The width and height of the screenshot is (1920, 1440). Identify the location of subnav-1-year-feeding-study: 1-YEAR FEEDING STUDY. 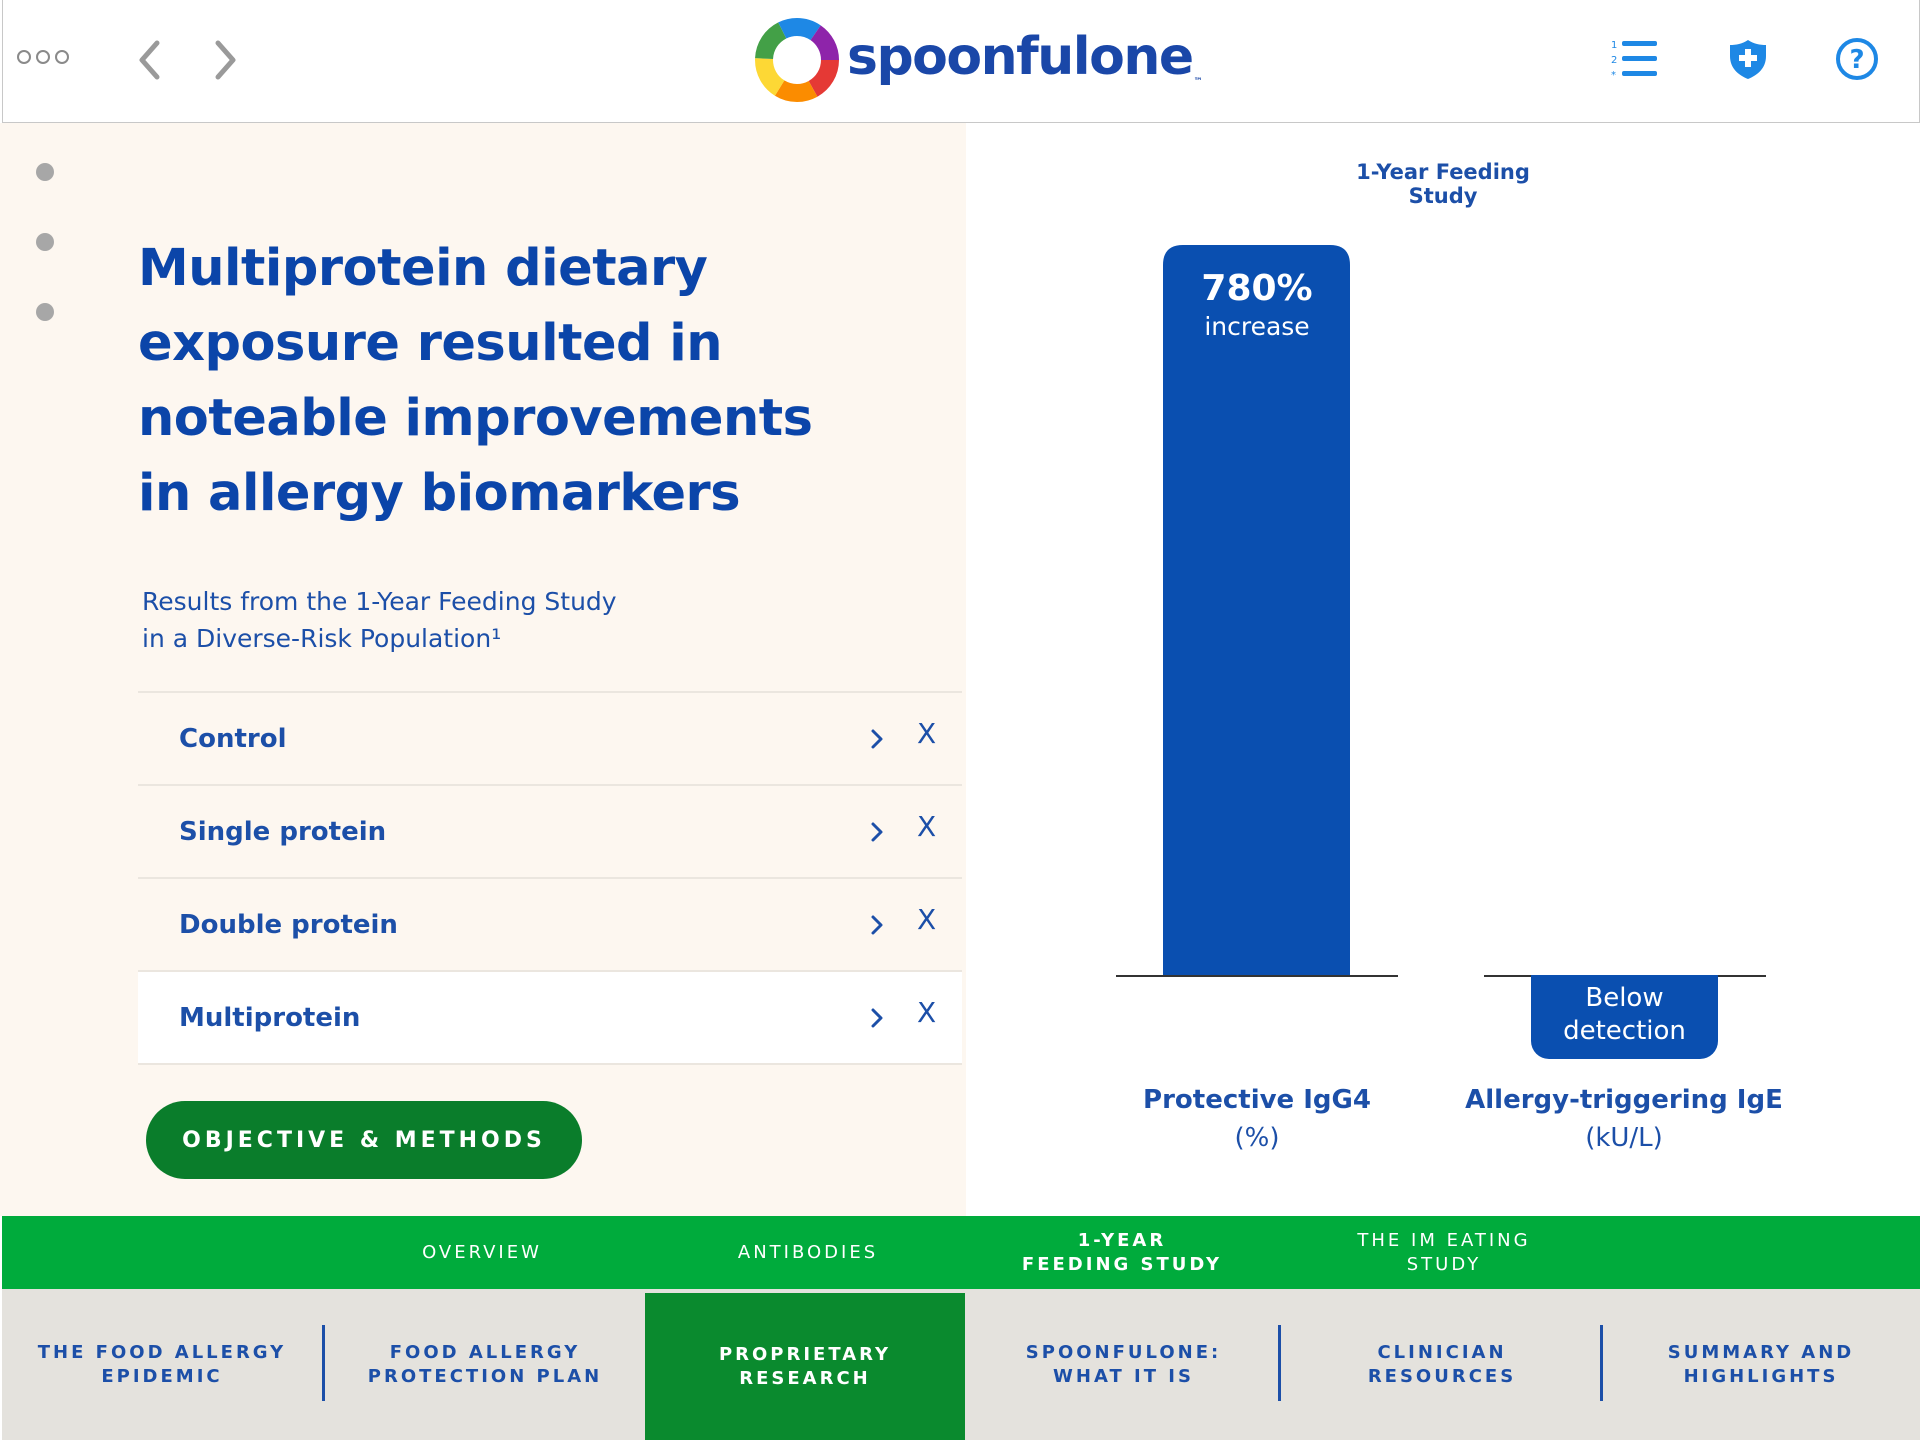
(1122, 1252).